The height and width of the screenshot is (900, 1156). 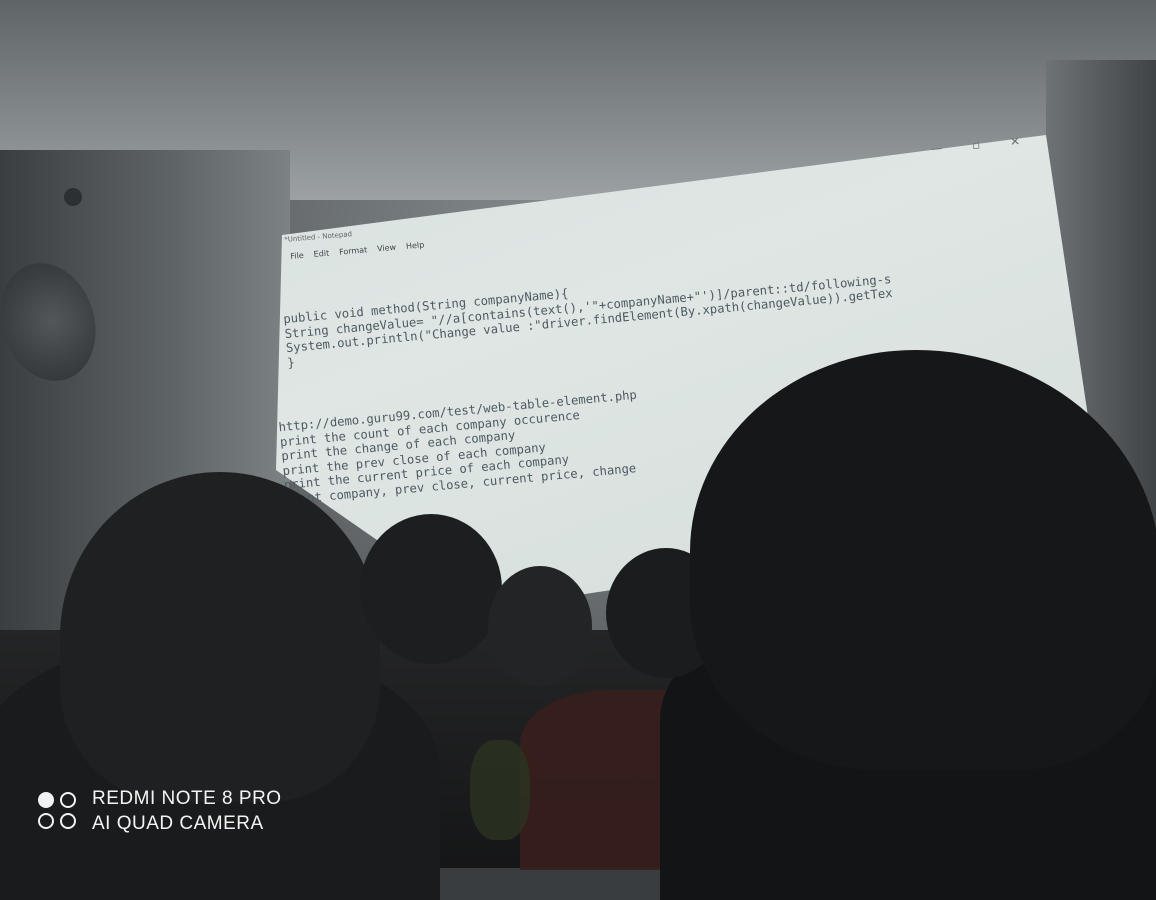 I want to click on close-icon: ✕, so click(x=1014, y=141).